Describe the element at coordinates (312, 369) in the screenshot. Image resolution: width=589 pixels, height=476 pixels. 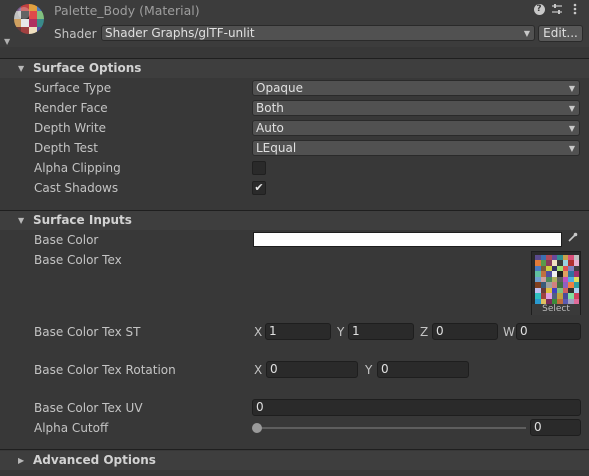
I see `tex-rotation-x-field: 0` at that location.